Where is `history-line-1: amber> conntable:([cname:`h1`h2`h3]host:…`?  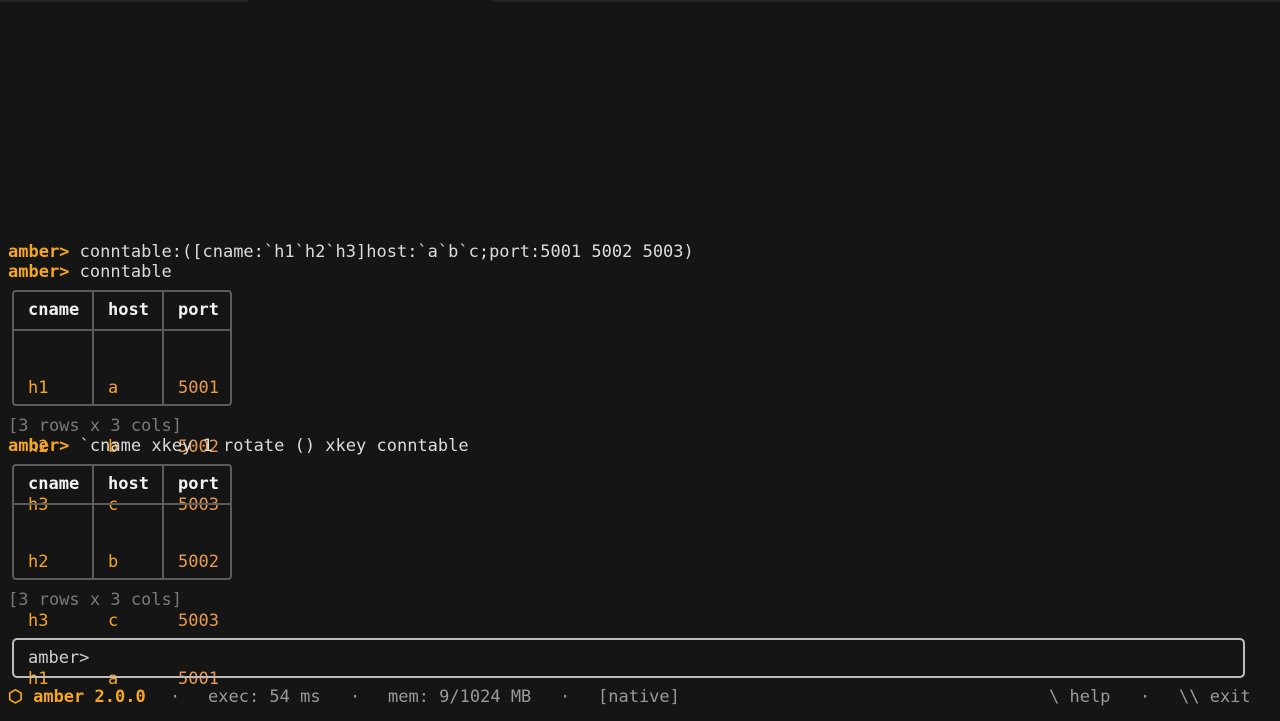 history-line-1: amber> conntable:([cname:`h1`h2`h3]host:… is located at coordinates (351, 252).